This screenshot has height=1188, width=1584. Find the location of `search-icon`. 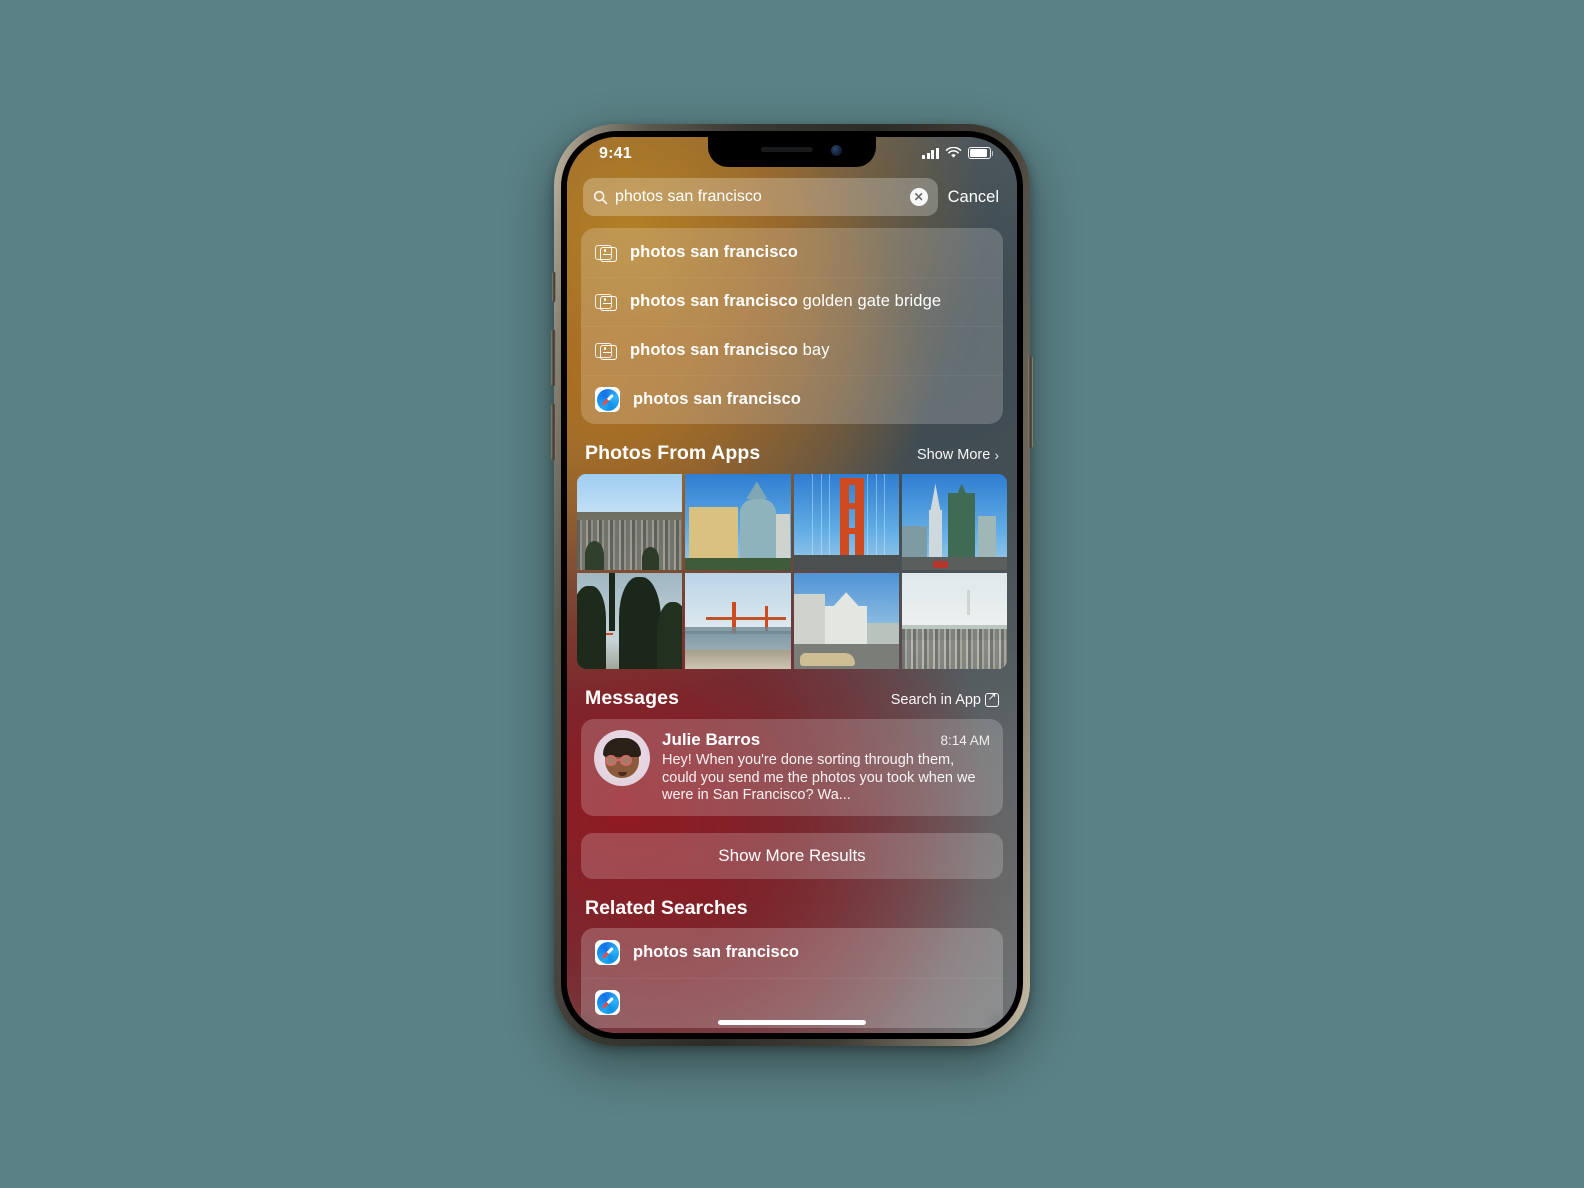

search-icon is located at coordinates (600, 197).